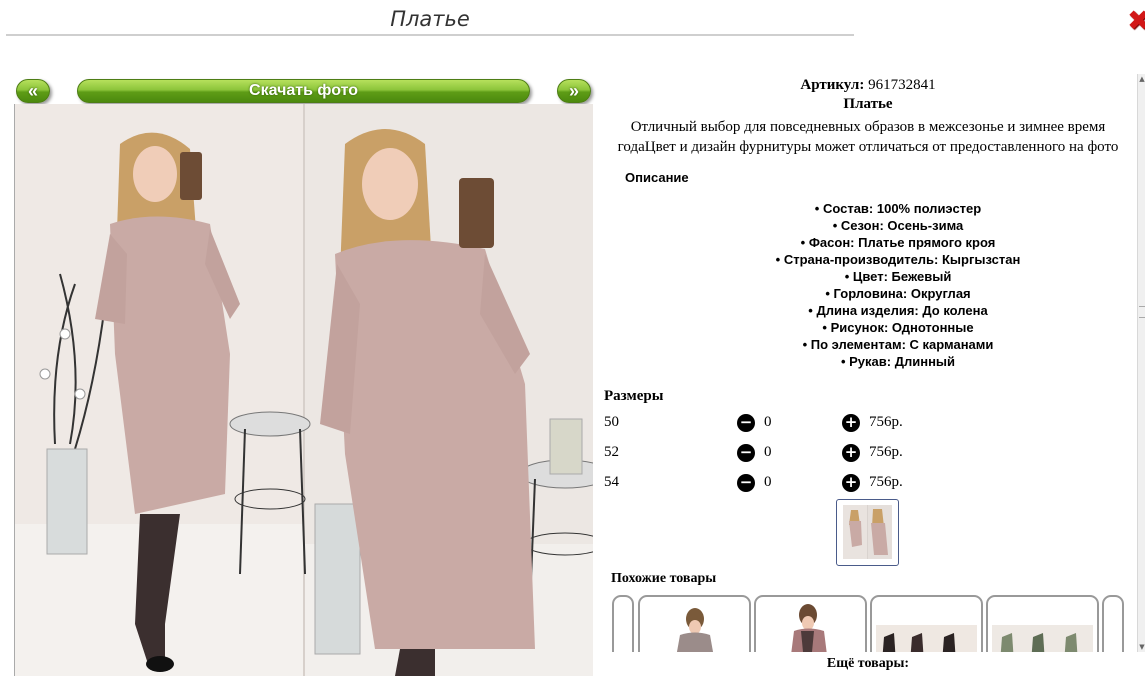  Describe the element at coordinates (871, 361) in the screenshot. I see `attribute-item: Рукав: Длинный` at that location.